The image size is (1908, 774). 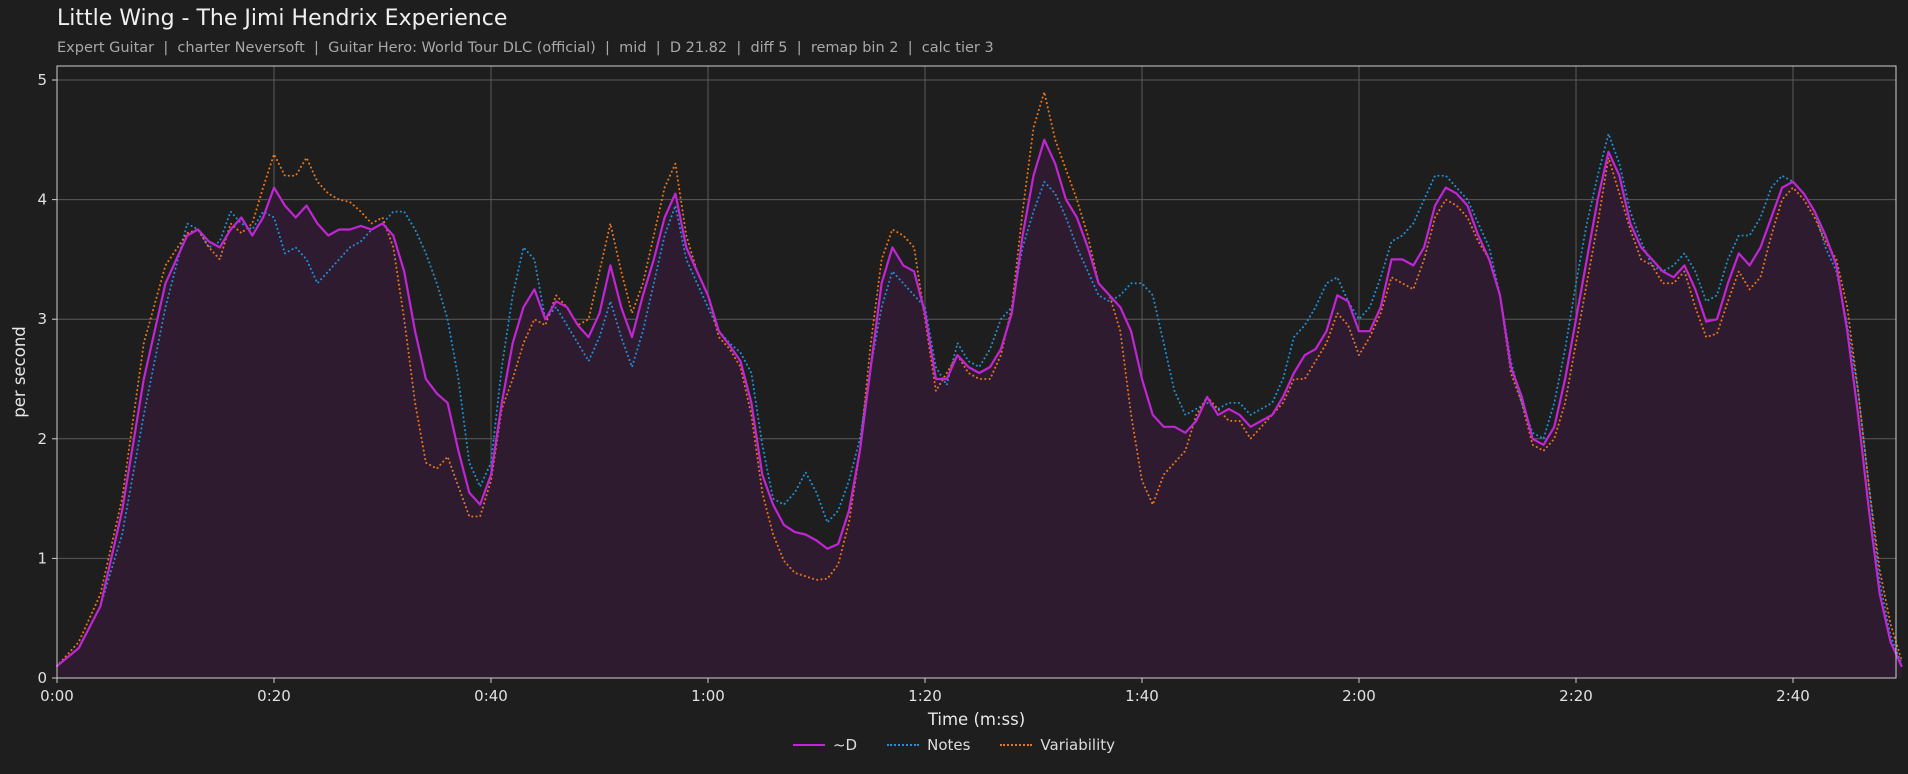 I want to click on x-tick-label: 0:20, so click(x=274, y=696).